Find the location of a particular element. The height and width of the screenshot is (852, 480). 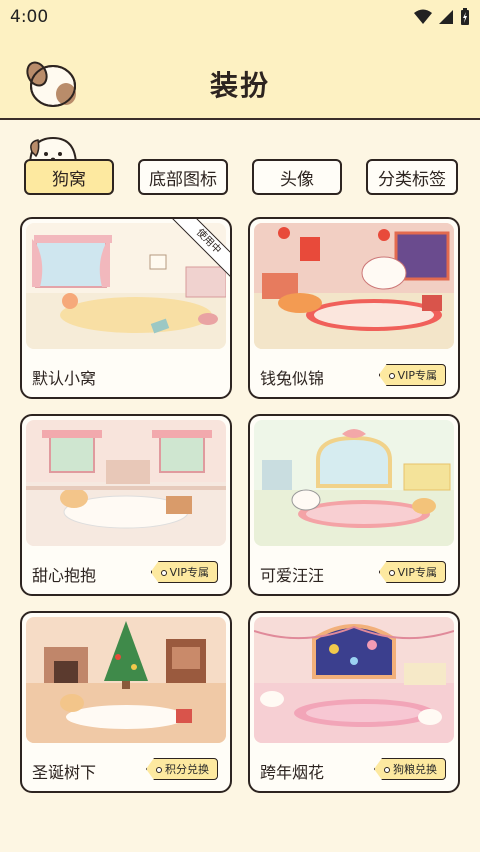

status-icons is located at coordinates (442, 17).